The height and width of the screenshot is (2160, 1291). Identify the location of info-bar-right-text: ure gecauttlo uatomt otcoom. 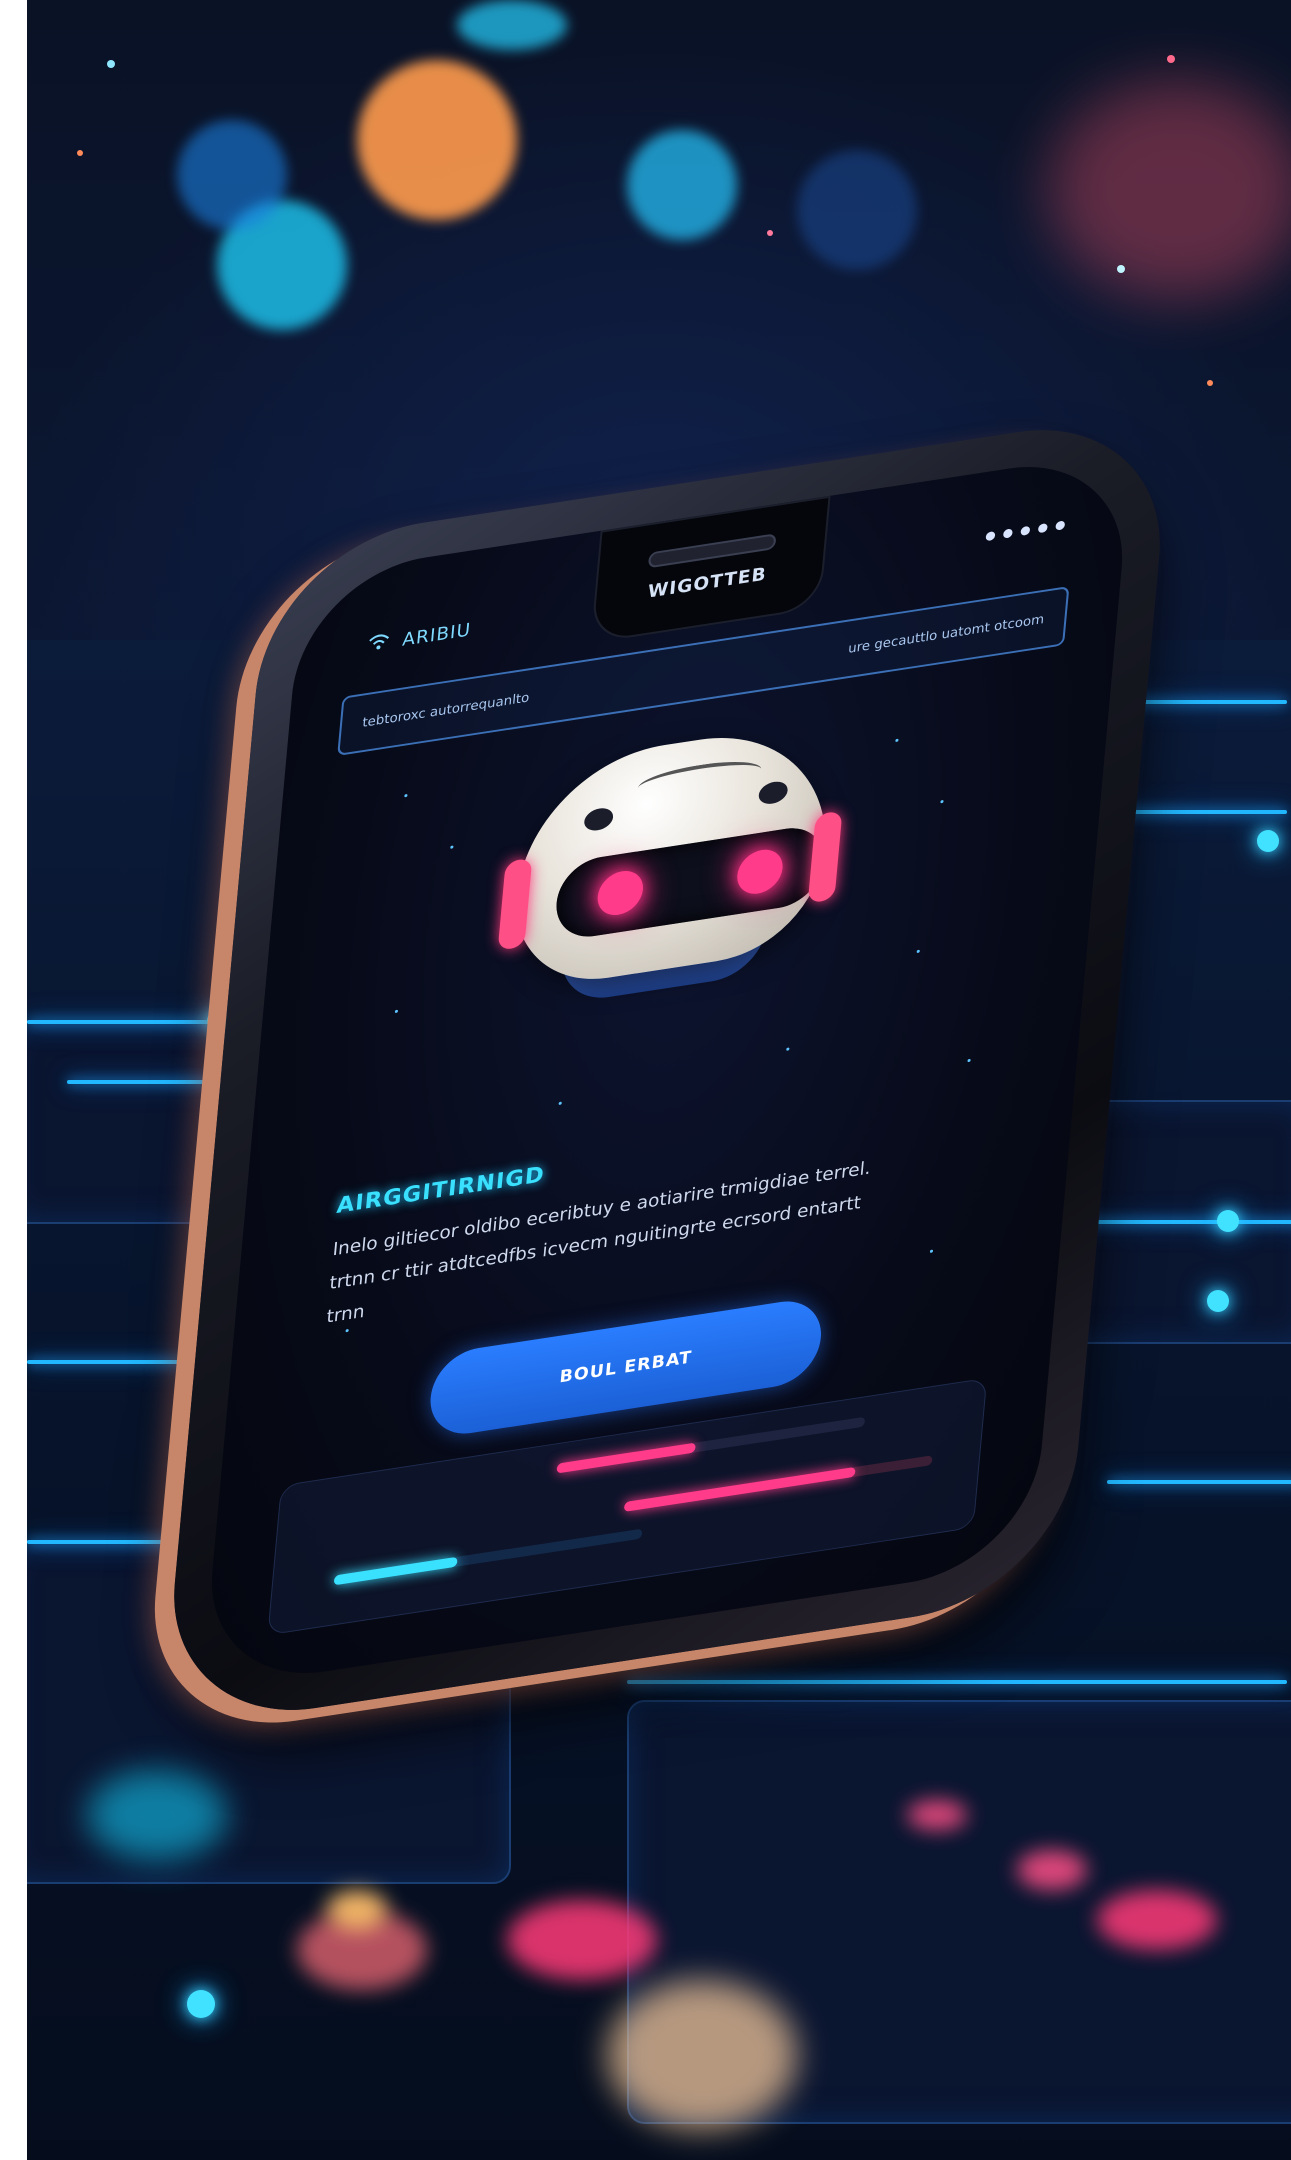
(946, 634).